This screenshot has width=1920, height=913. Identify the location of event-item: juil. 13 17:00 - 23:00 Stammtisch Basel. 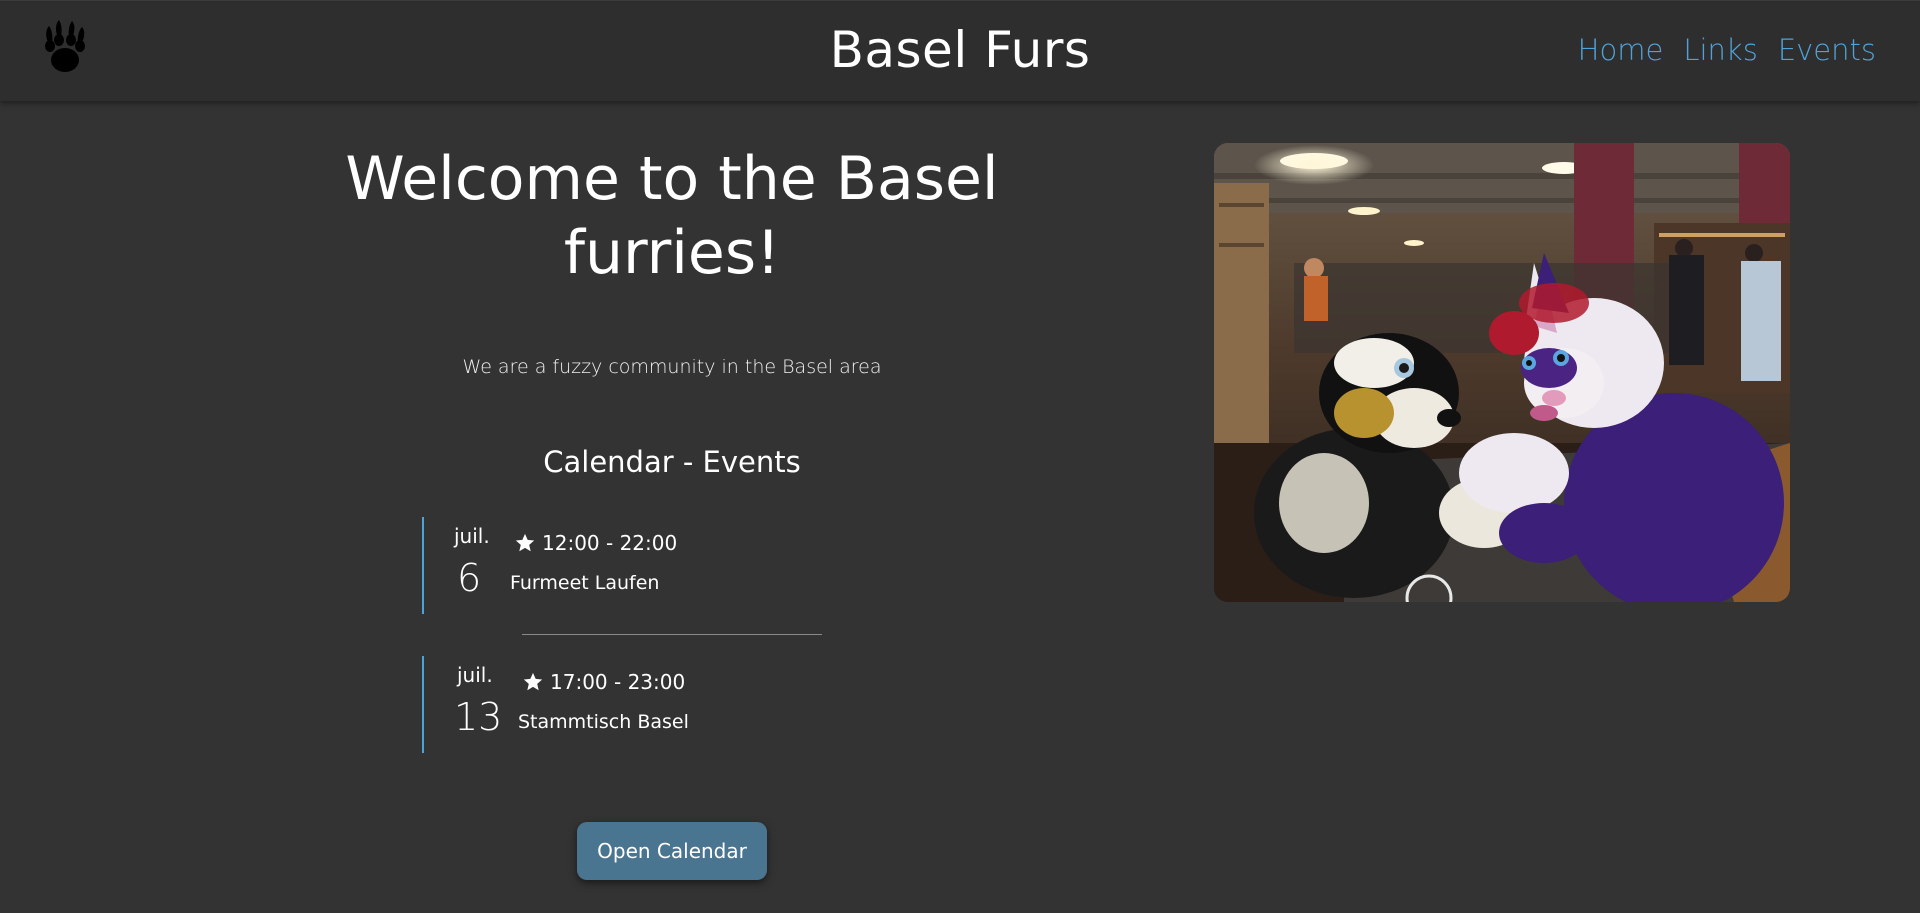
(582, 704).